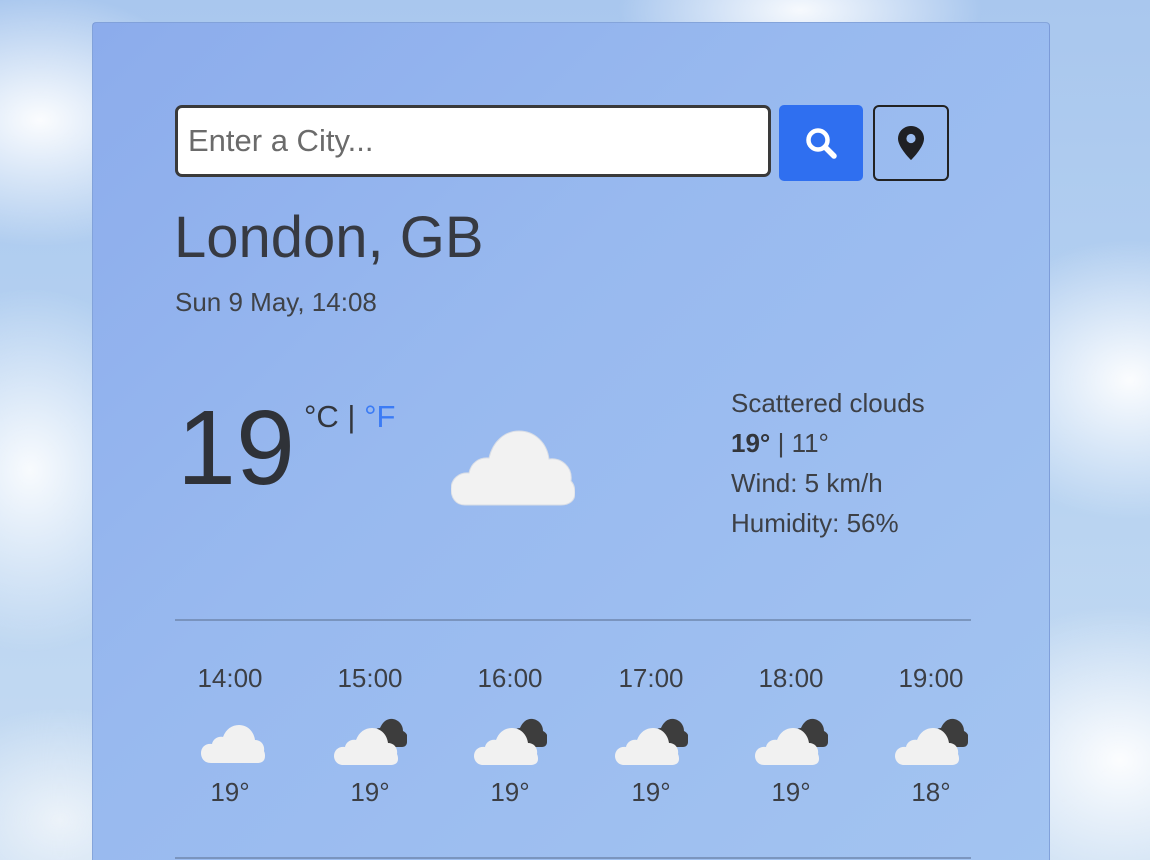 The image size is (1150, 860). I want to click on current-location-button, so click(911, 143).